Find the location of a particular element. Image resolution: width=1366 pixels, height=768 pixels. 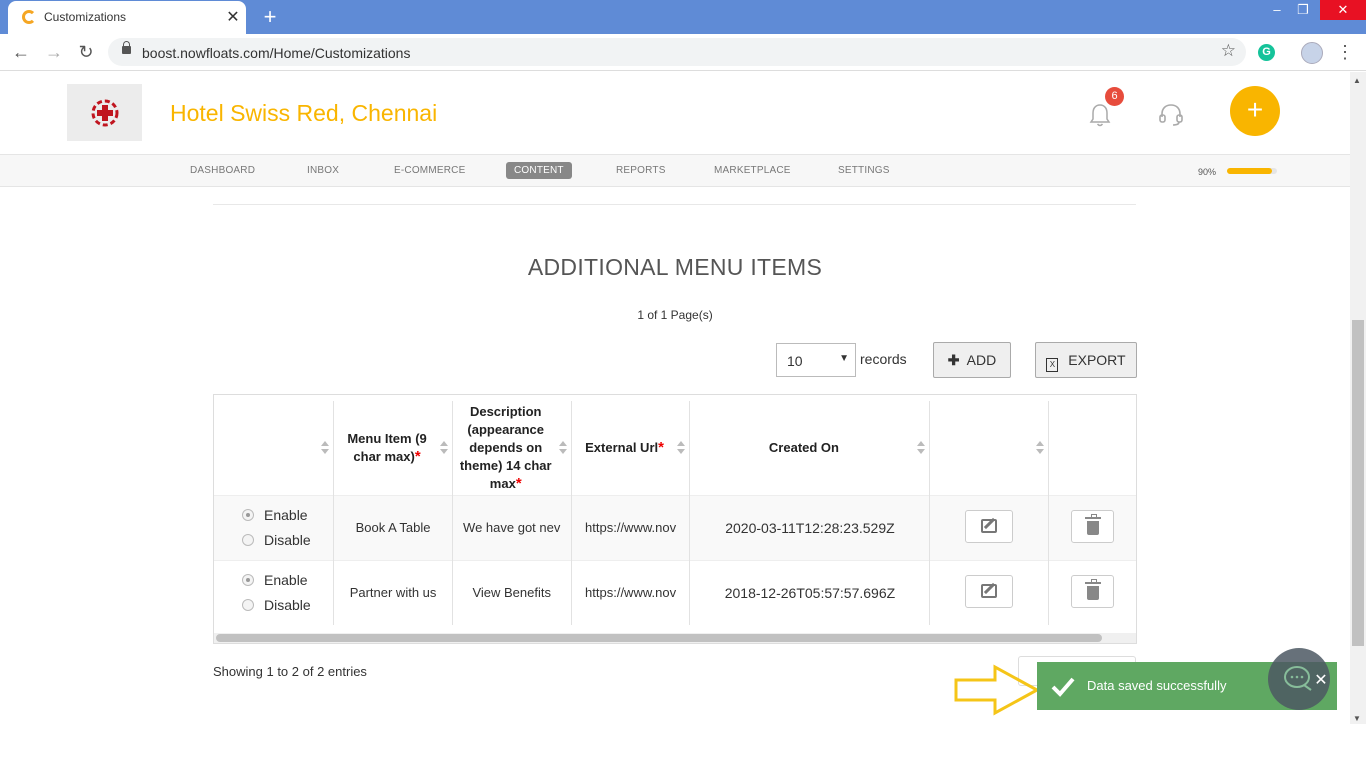

notification-bell-icon is located at coordinates (1100, 115).